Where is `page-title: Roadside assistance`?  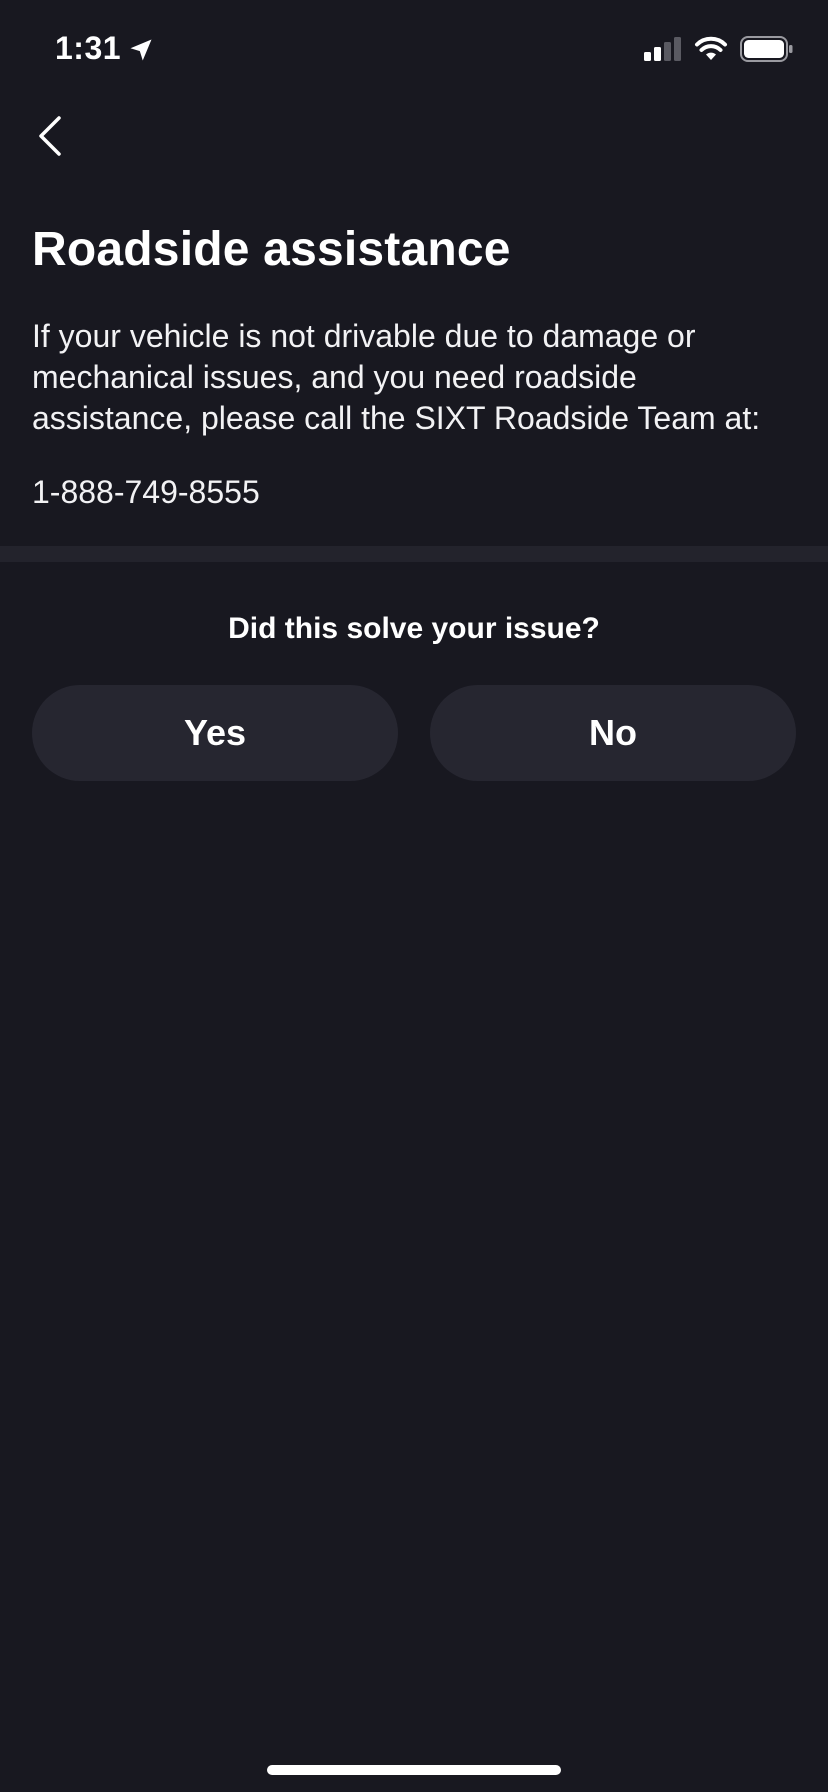 page-title: Roadside assistance is located at coordinates (271, 249).